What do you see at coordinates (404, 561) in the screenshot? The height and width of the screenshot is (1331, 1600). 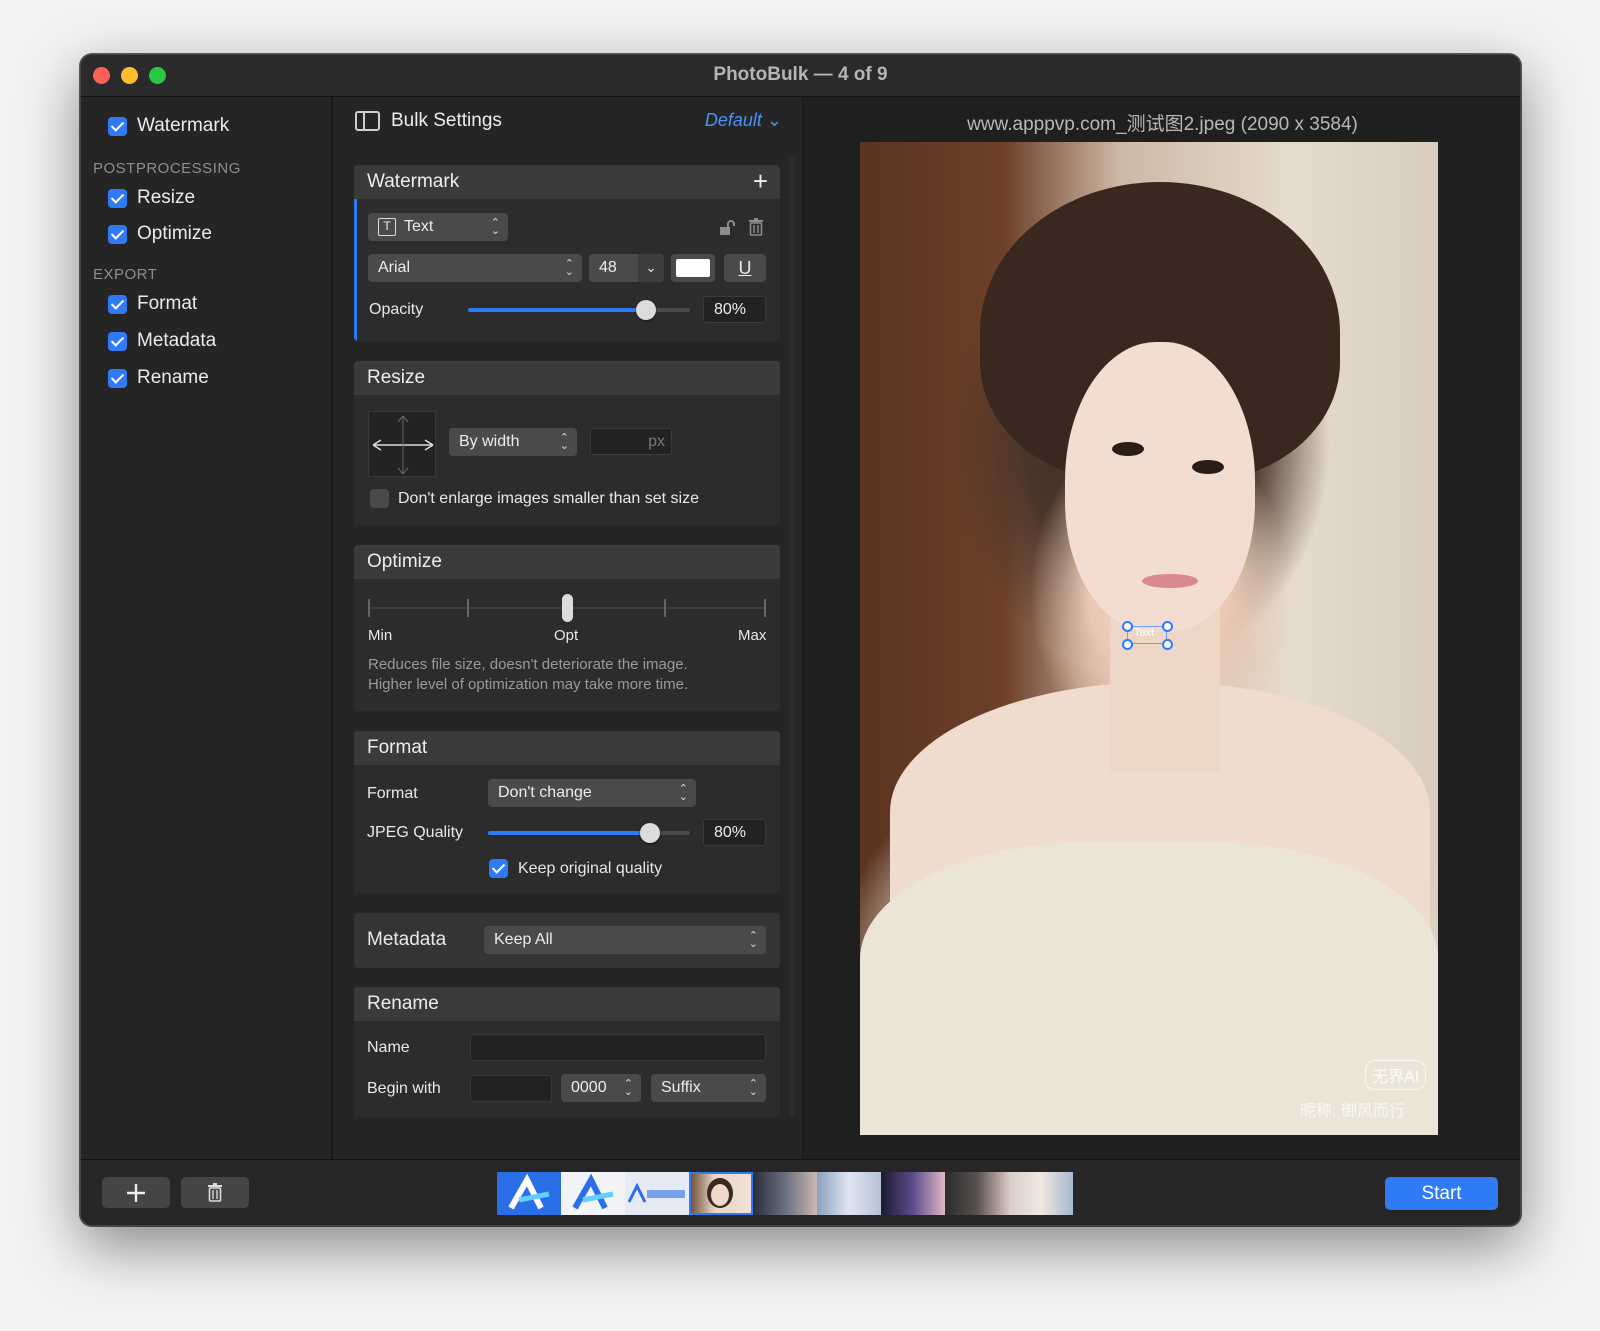 I see `card-title: Optimize` at bounding box center [404, 561].